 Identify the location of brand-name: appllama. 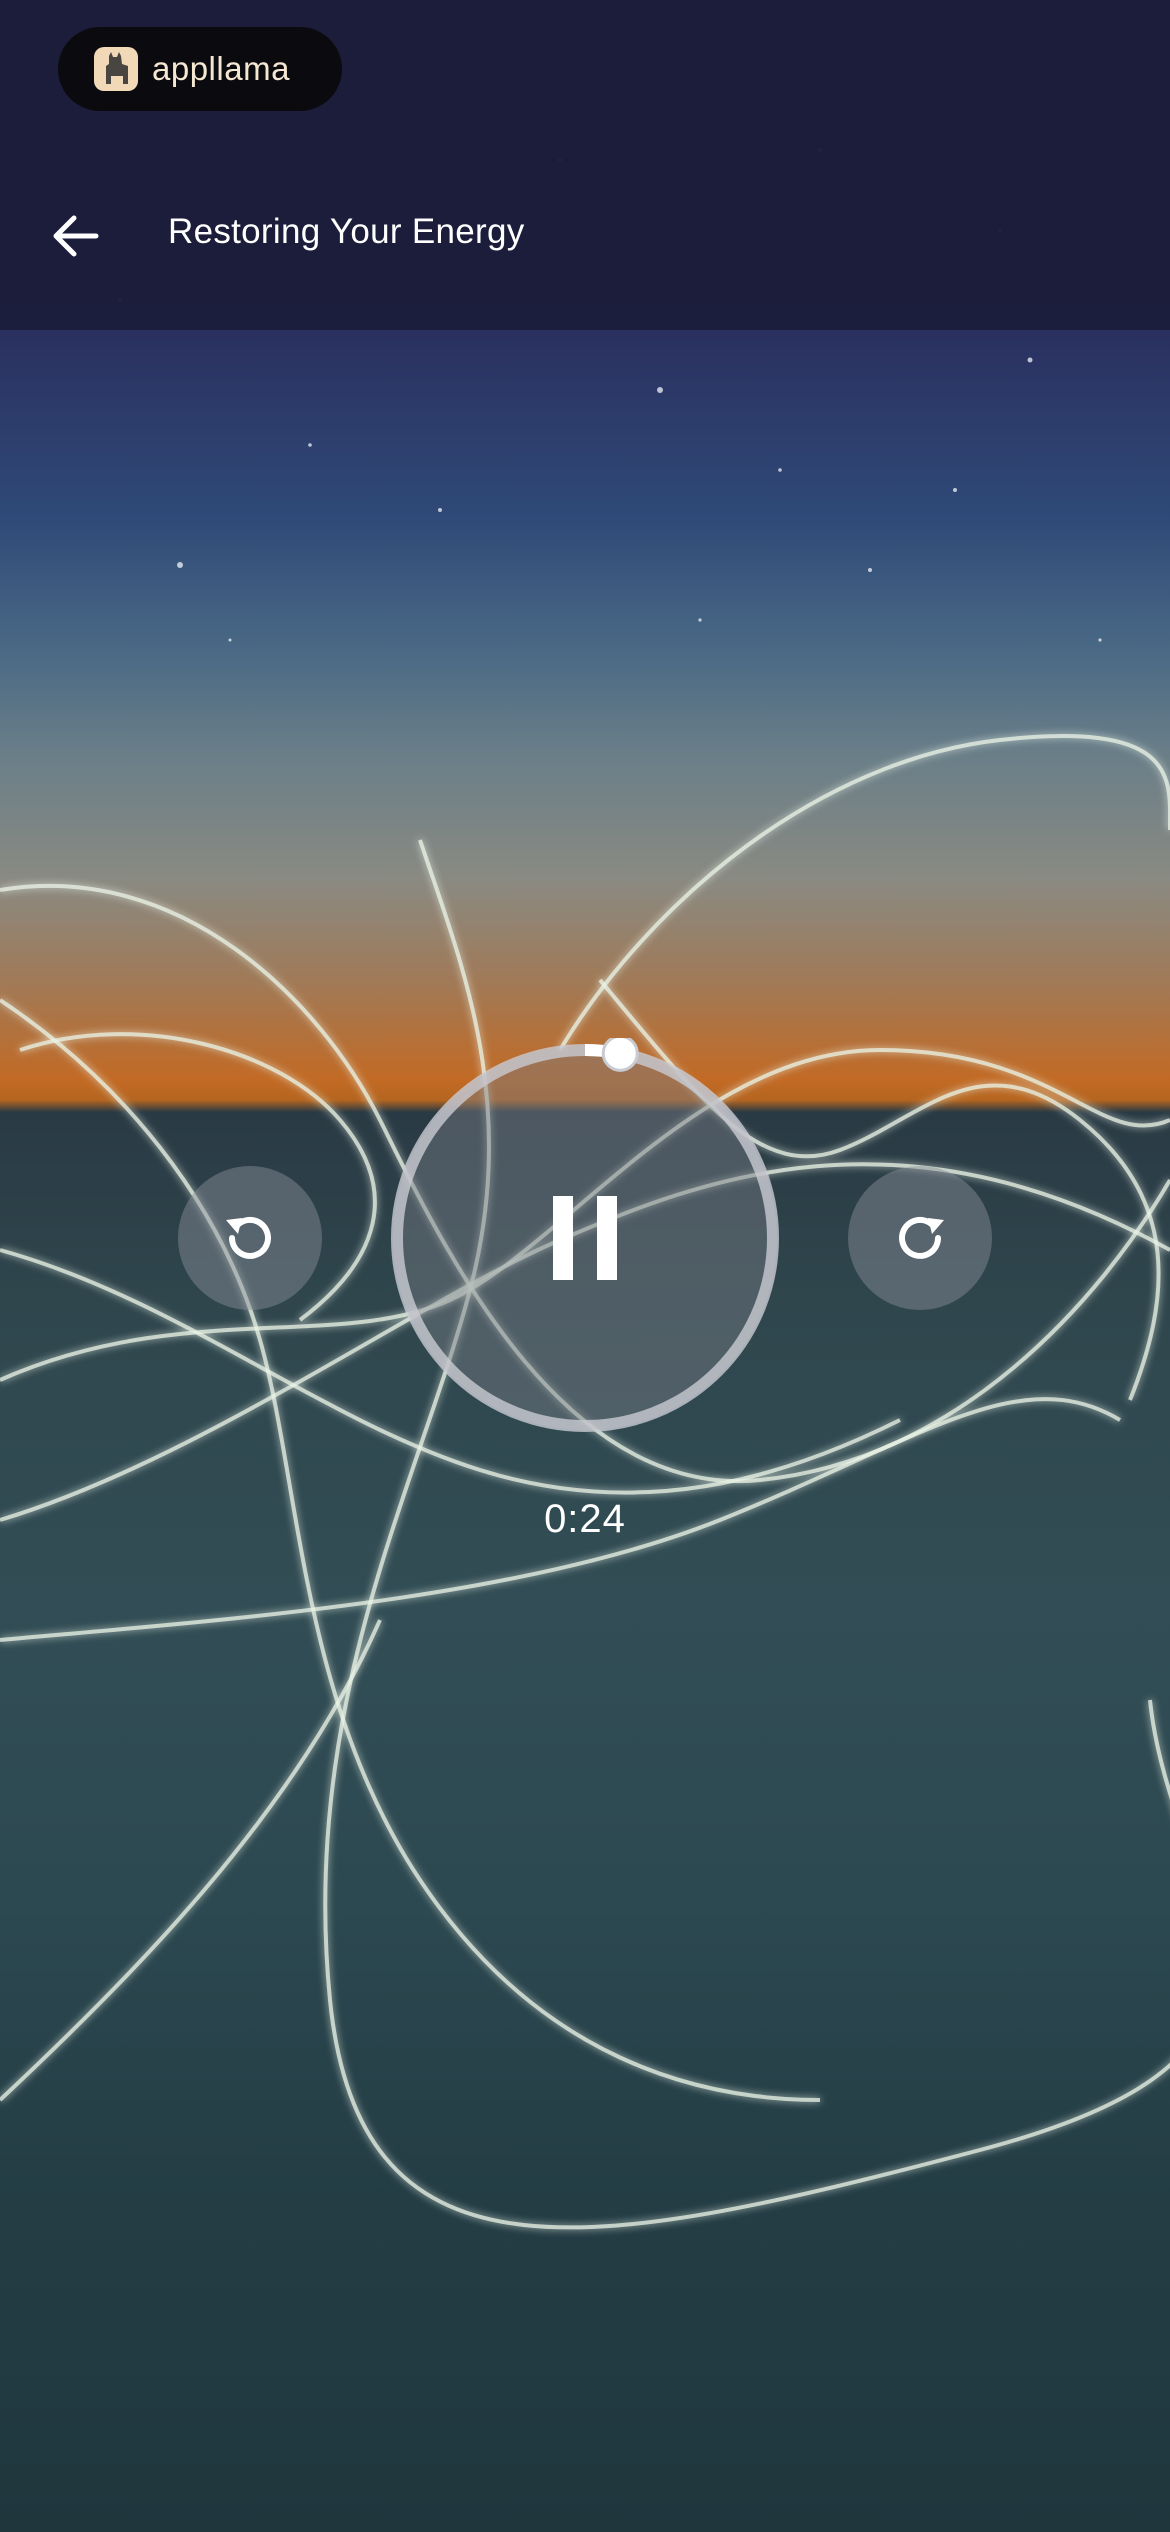
(221, 68).